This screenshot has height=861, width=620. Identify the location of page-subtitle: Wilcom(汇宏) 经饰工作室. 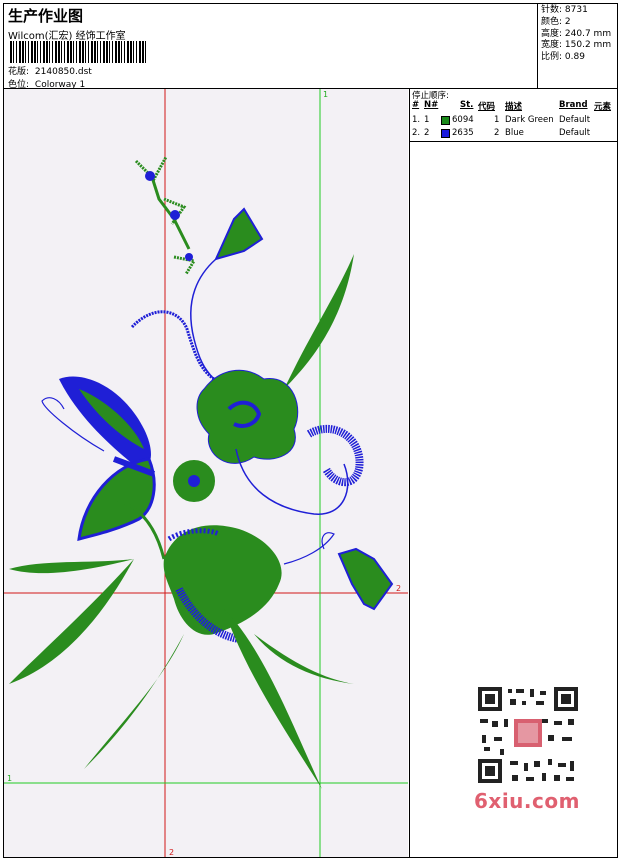
(67, 36).